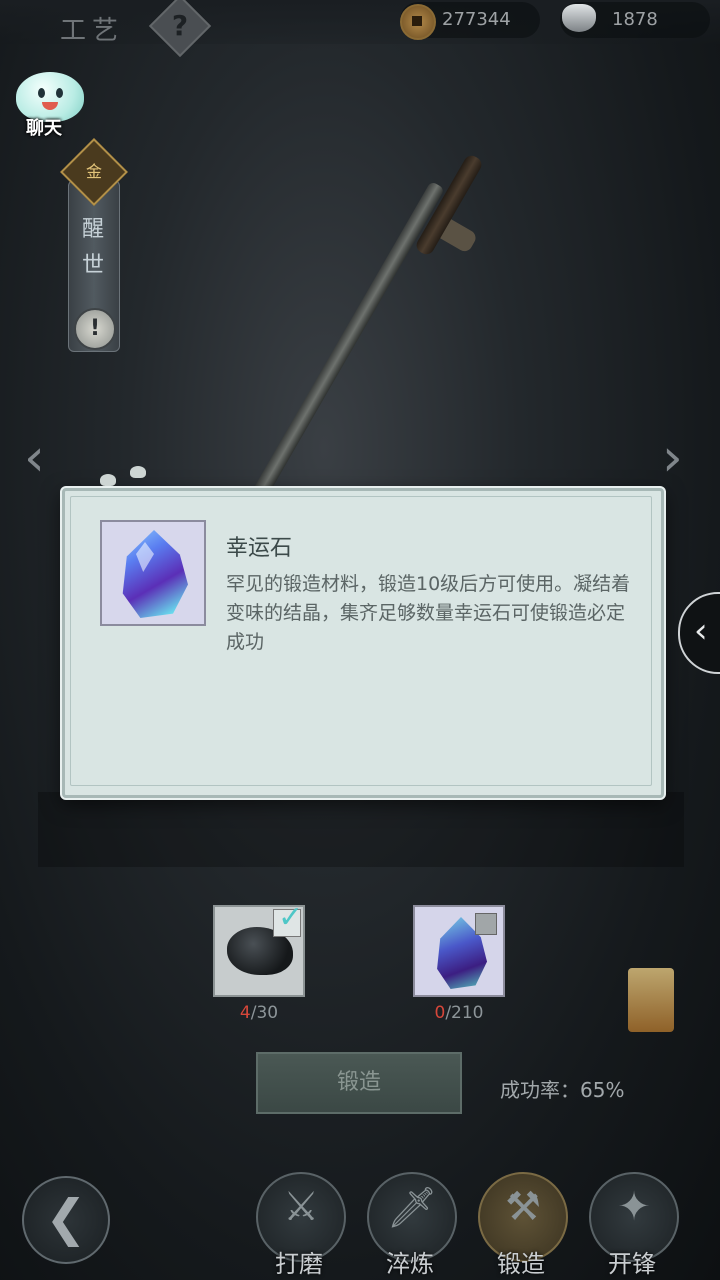  I want to click on silver-ingot-icon, so click(579, 18).